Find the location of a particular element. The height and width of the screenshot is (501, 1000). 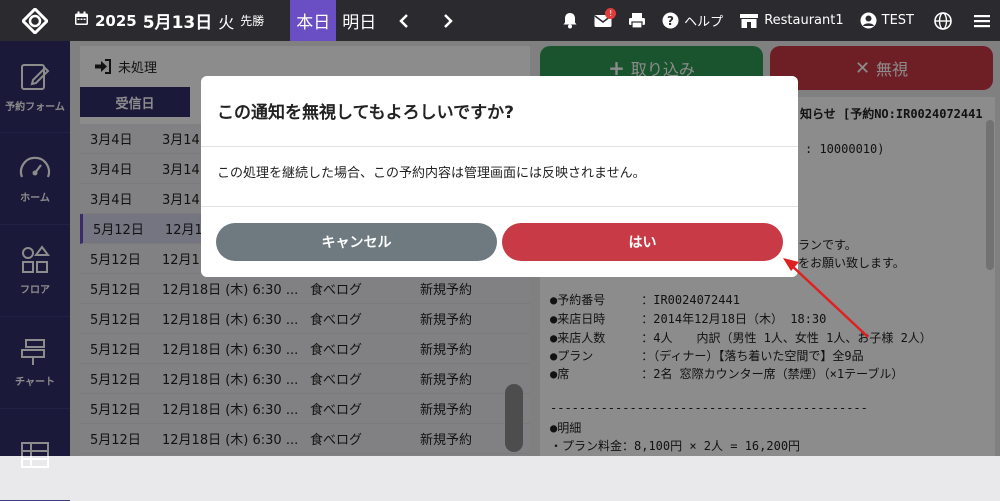

date-display: 2025 5月13日 火 先勝 is located at coordinates (169, 20).